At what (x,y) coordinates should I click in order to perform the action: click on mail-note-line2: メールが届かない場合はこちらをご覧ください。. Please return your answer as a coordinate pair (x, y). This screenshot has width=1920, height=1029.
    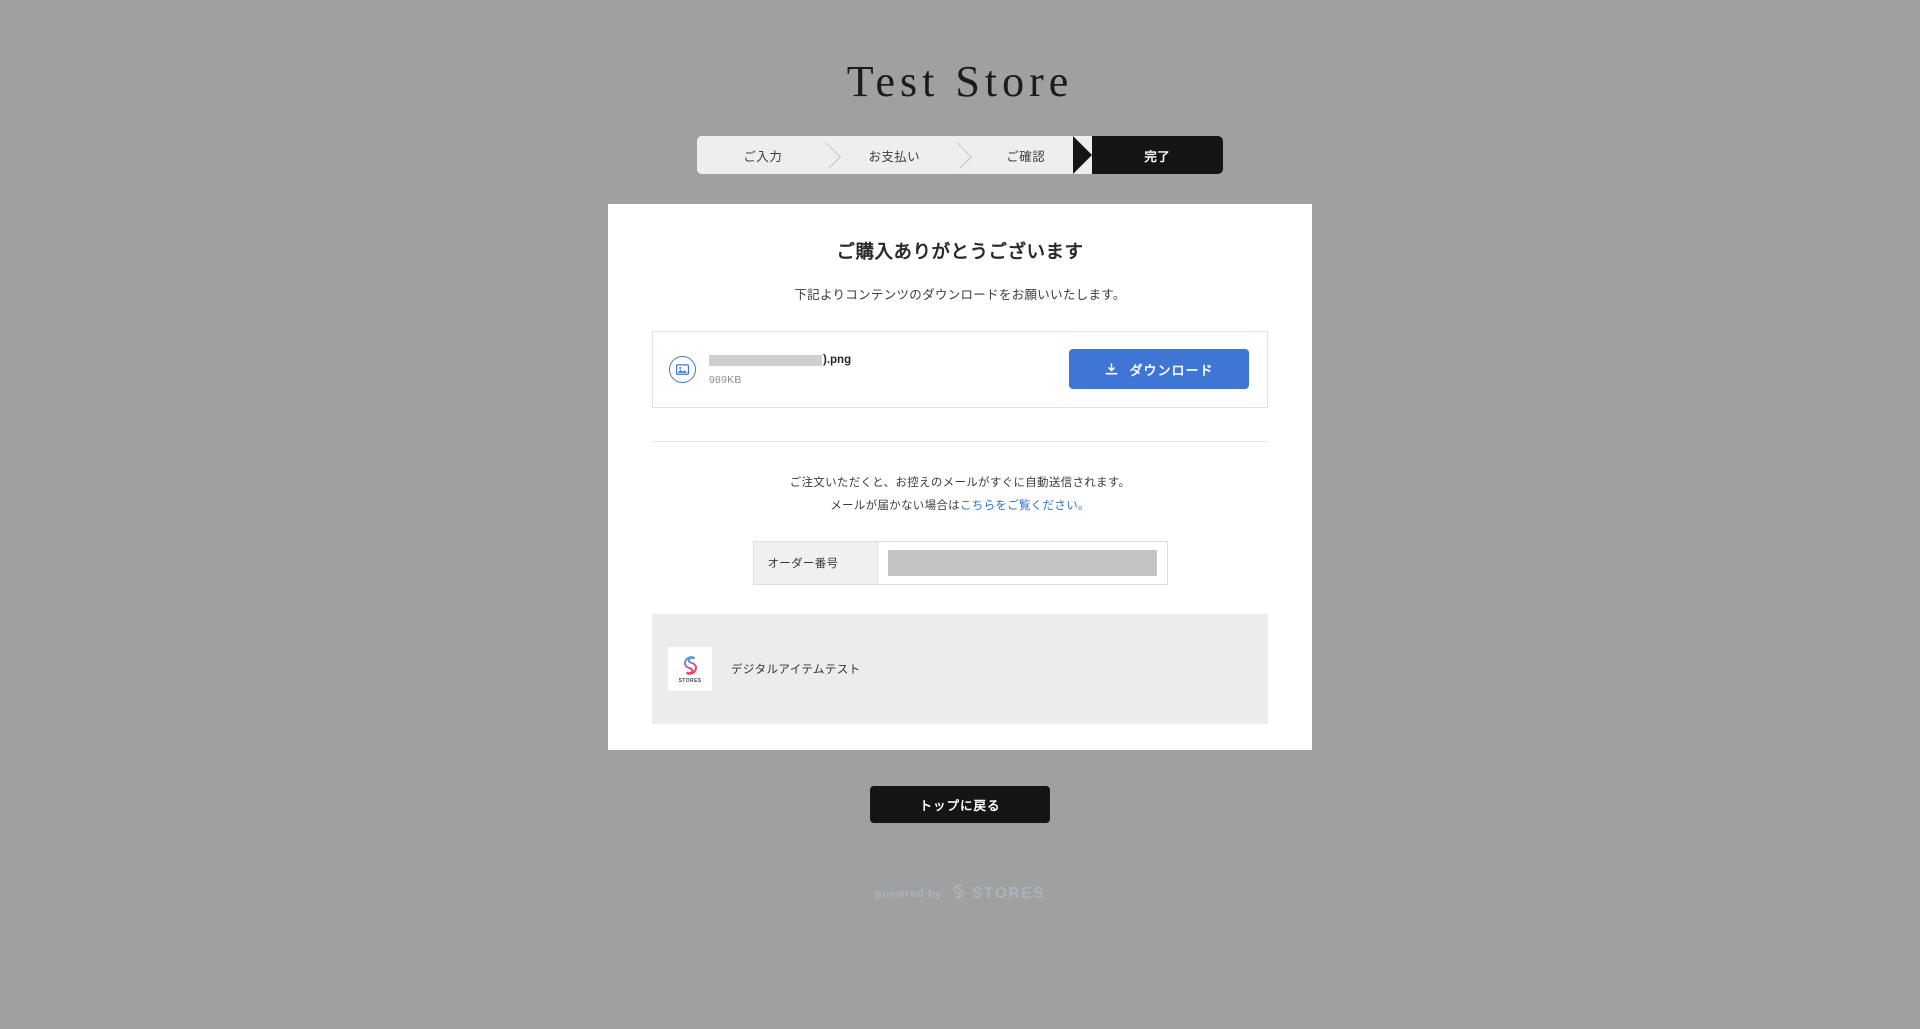
    Looking at the image, I should click on (960, 506).